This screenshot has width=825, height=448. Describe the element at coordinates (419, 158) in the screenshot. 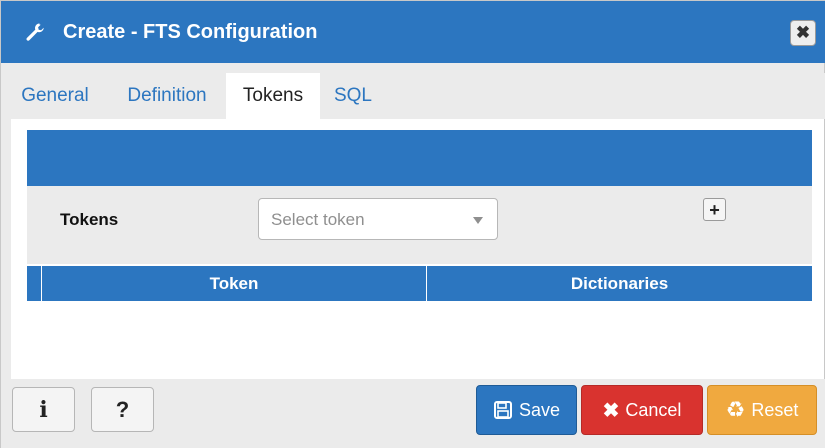

I see `tokens-panel-header` at that location.